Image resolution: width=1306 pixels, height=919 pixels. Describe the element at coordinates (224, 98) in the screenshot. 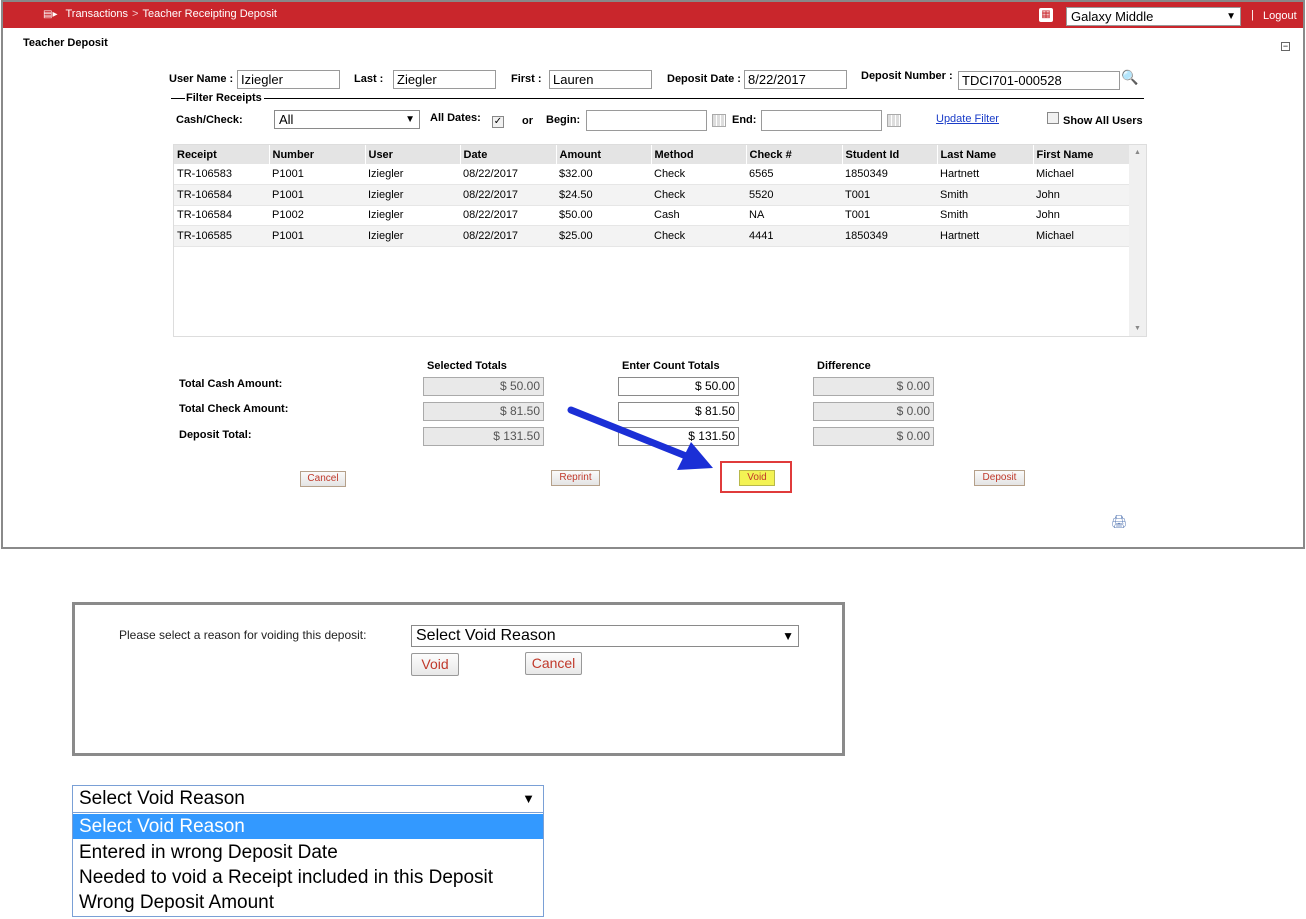

I see `filter-legend-text: Filter Receipts` at that location.